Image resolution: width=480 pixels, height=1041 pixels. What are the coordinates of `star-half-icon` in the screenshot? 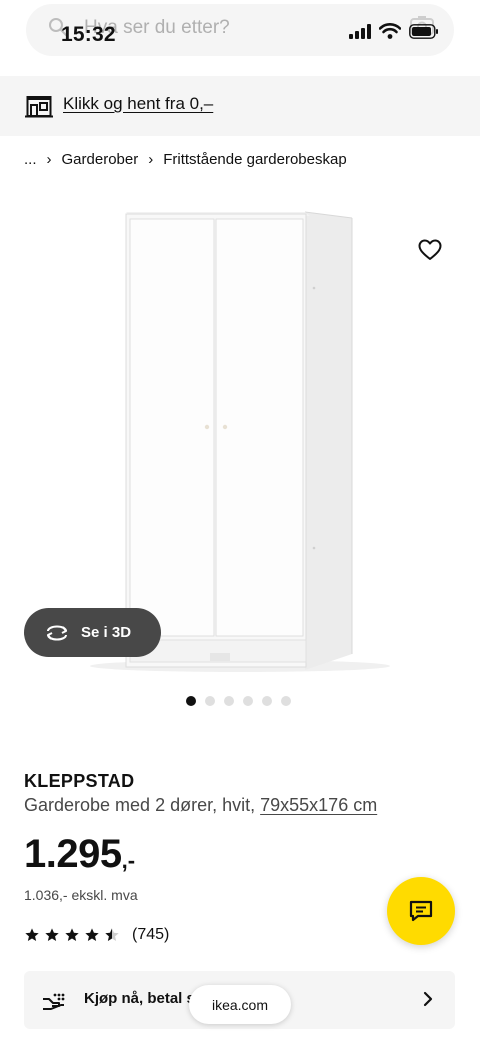 It's located at (112, 934).